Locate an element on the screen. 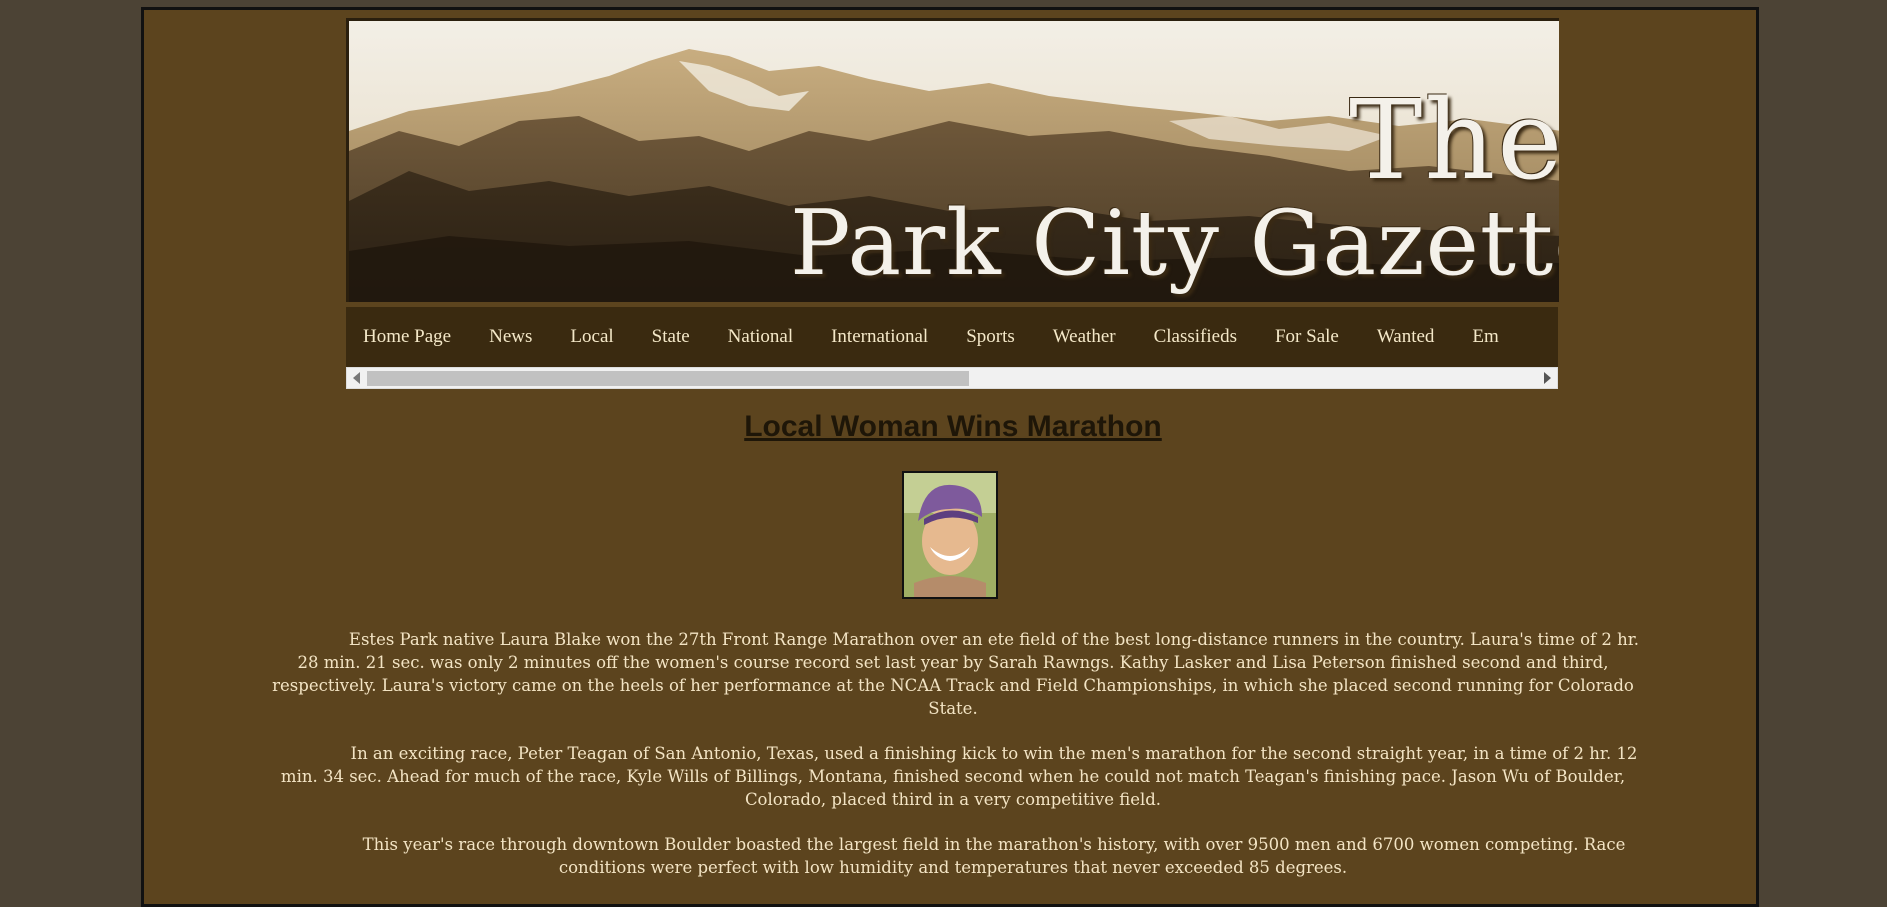 The image size is (1887, 907). nav-item-national: National is located at coordinates (760, 337).